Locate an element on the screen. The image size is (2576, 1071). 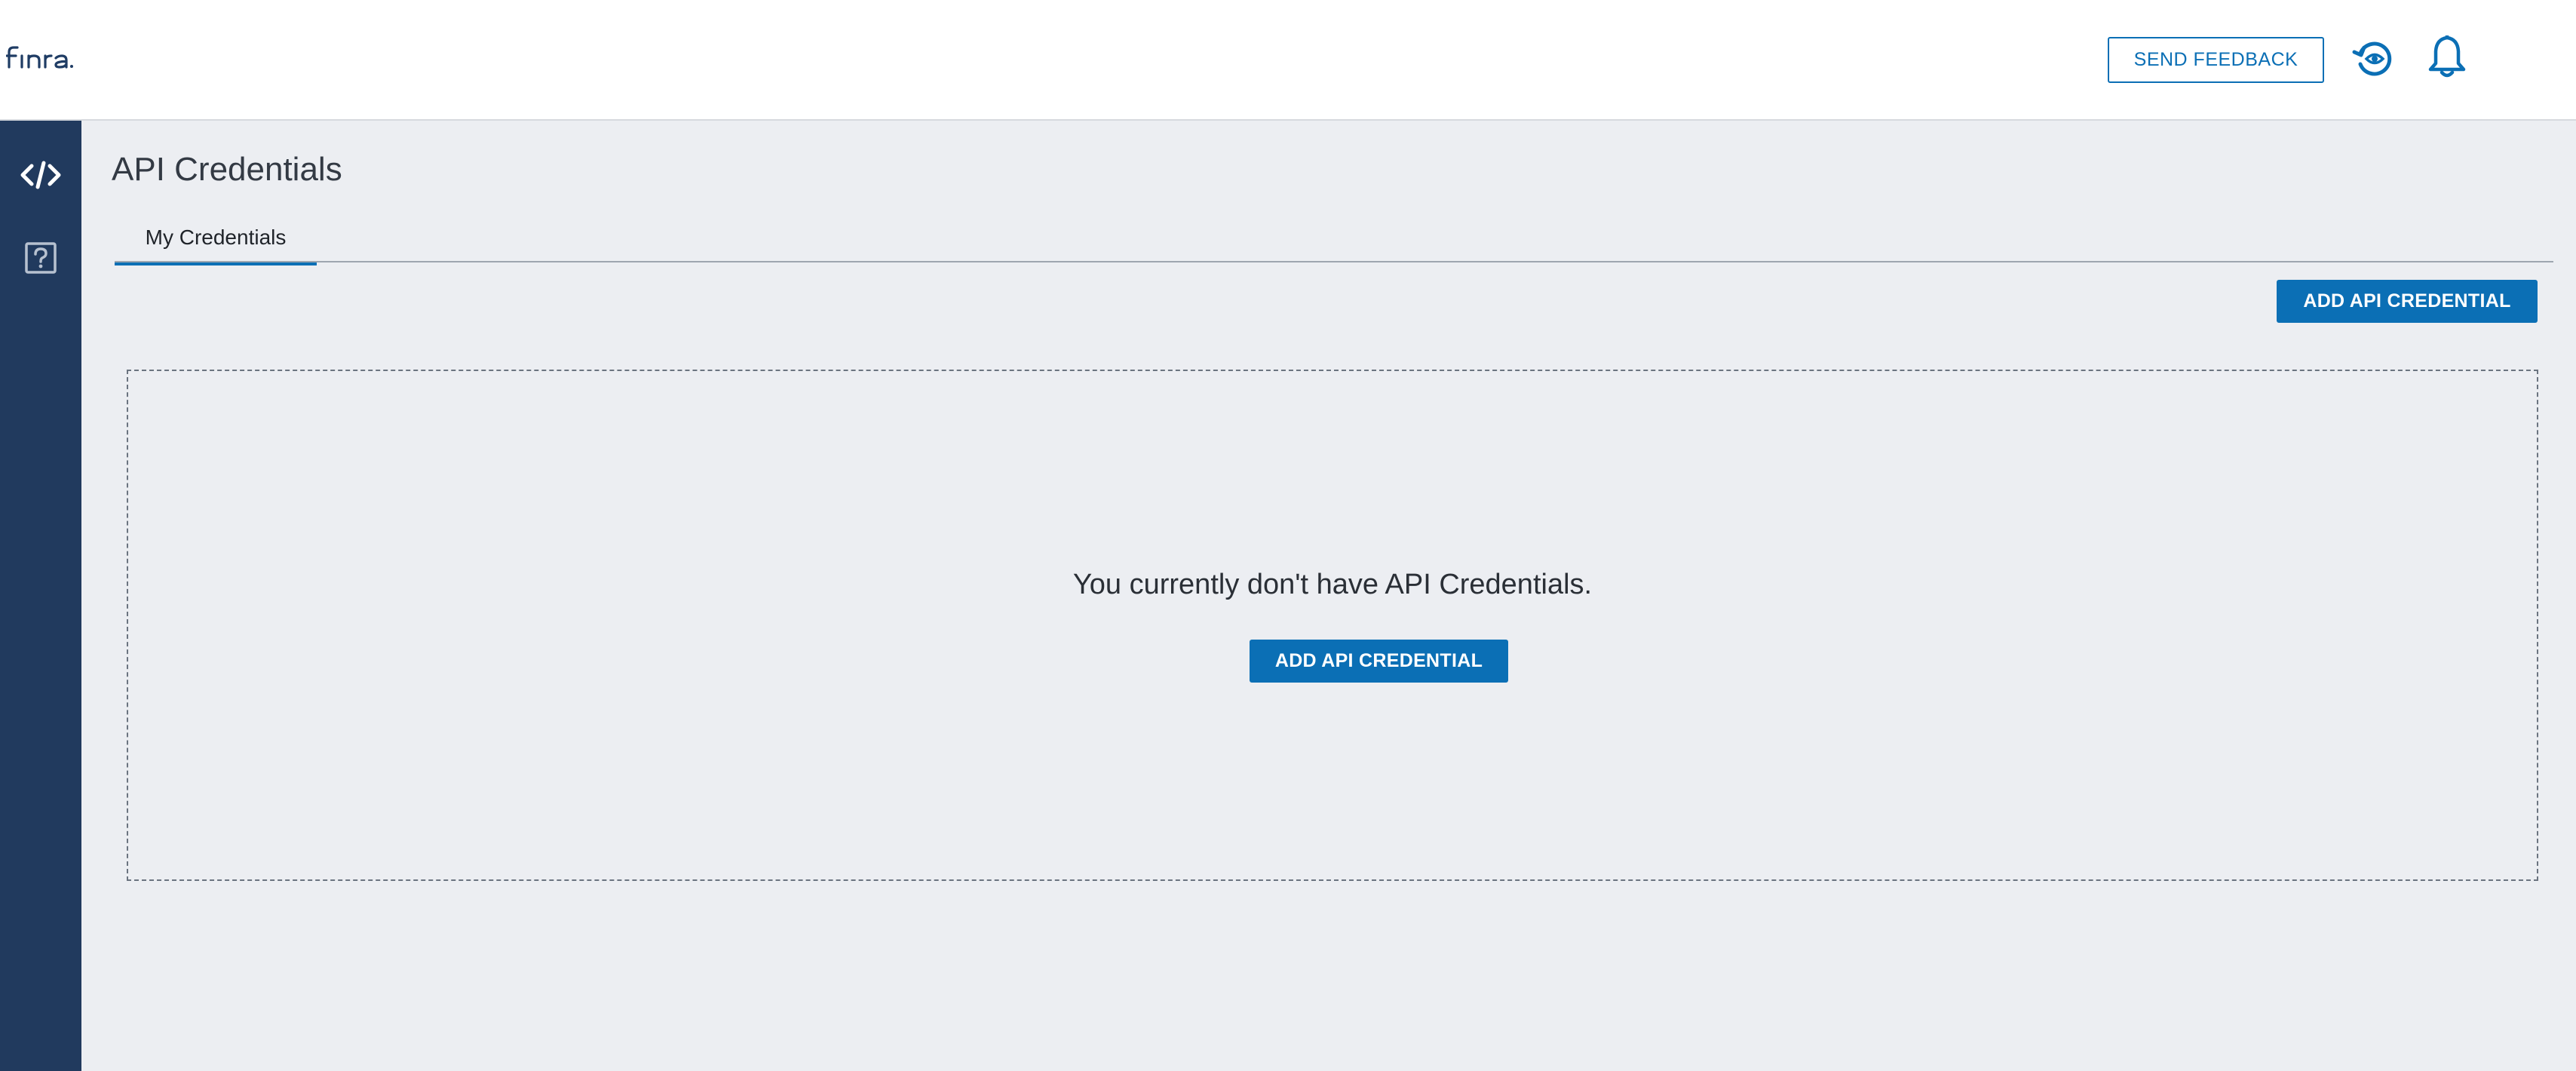
tab-my-credentials: My Credentials is located at coordinates (216, 238).